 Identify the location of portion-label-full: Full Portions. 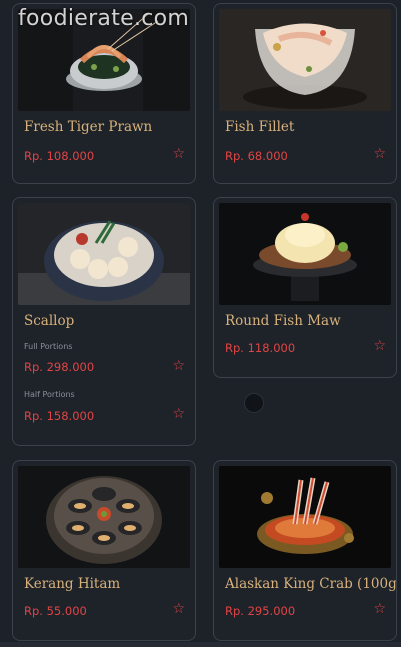
(48, 346).